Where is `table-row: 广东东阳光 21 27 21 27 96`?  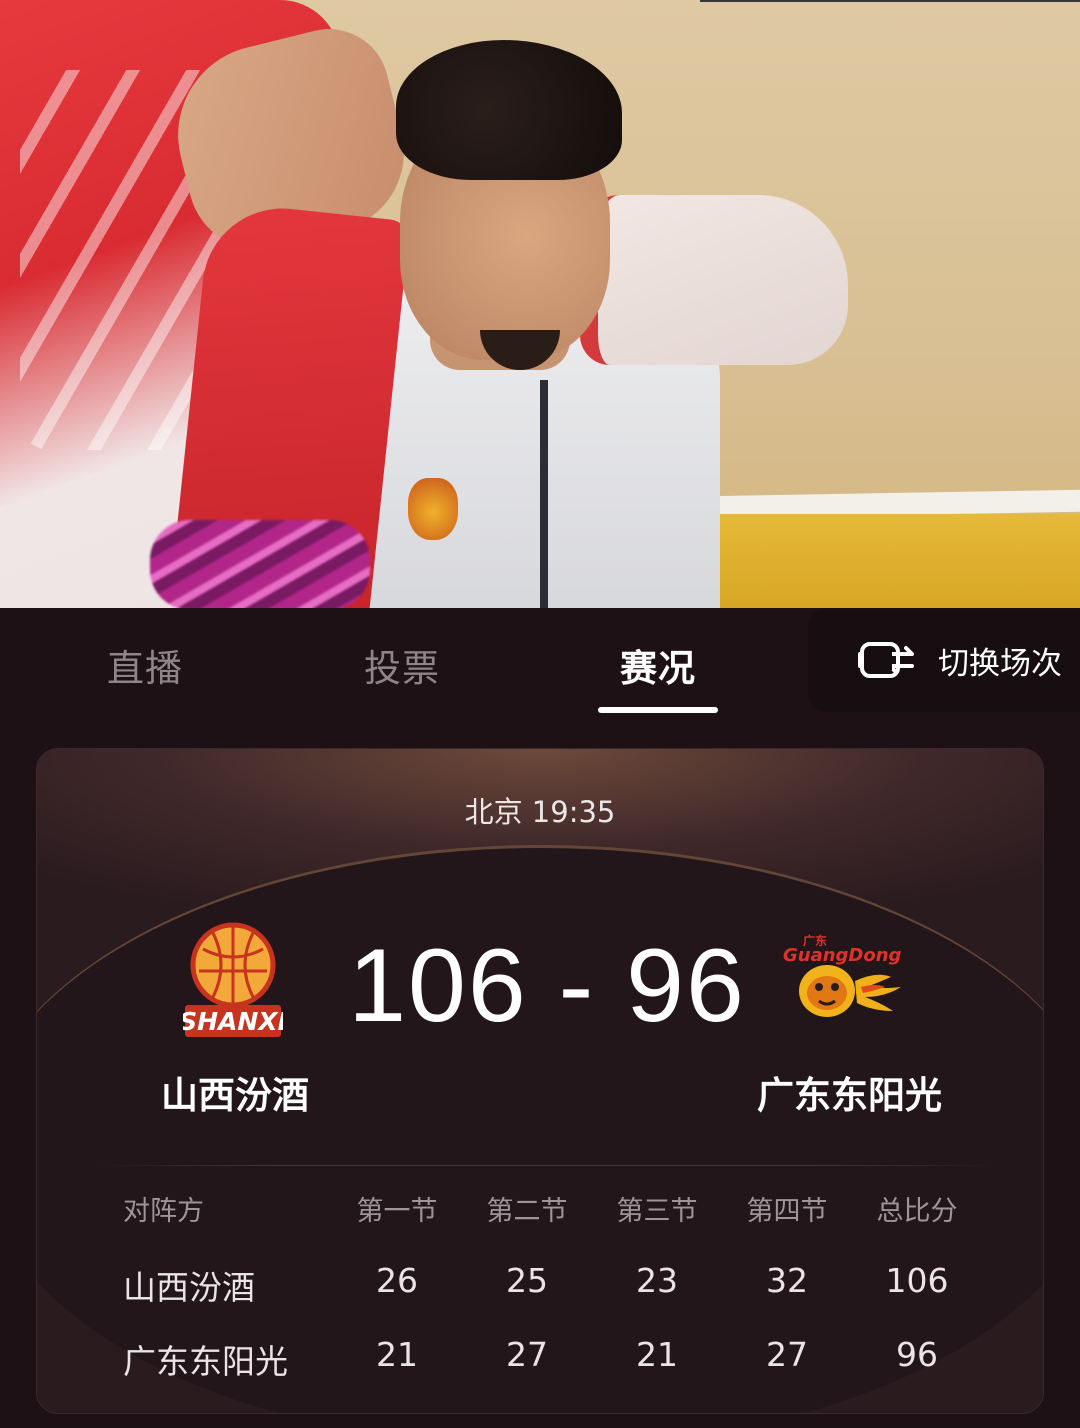 table-row: 广东东阳光 21 27 21 27 96 is located at coordinates (540, 1360).